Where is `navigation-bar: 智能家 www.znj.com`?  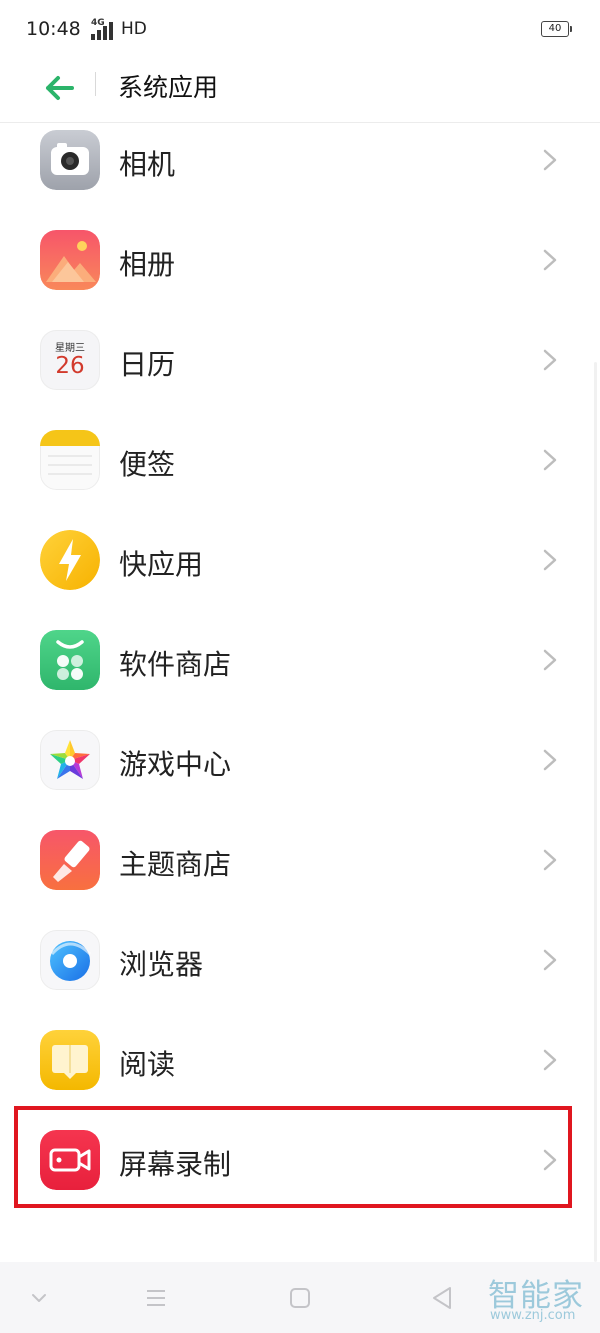
navigation-bar: 智能家 www.znj.com is located at coordinates (300, 1297).